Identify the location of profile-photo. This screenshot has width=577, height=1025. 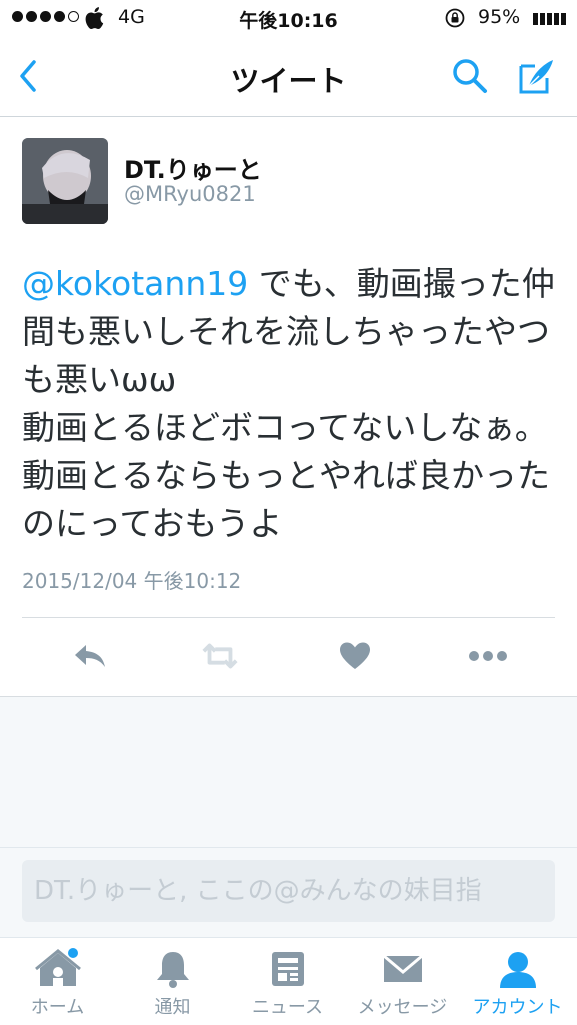
(65, 181).